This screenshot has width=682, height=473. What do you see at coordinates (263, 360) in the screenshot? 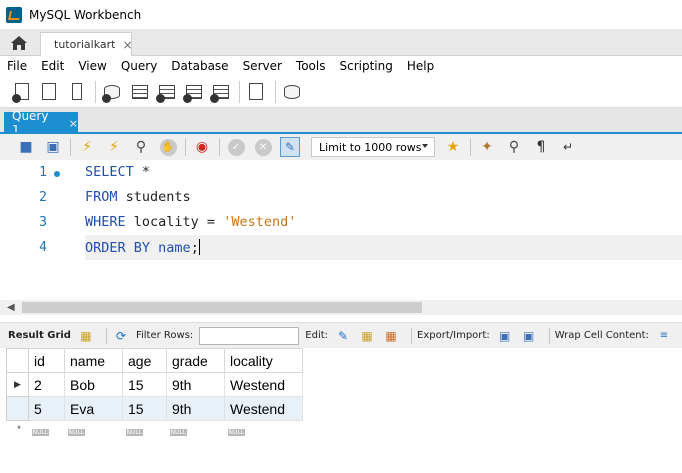
I see `column-header: locality` at bounding box center [263, 360].